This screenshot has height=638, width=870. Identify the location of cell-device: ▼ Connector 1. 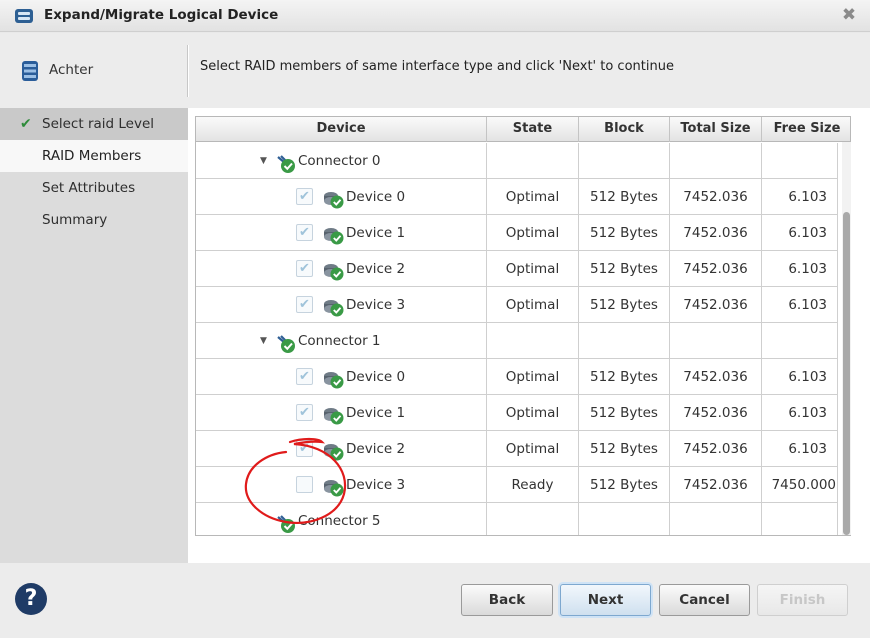
(341, 341).